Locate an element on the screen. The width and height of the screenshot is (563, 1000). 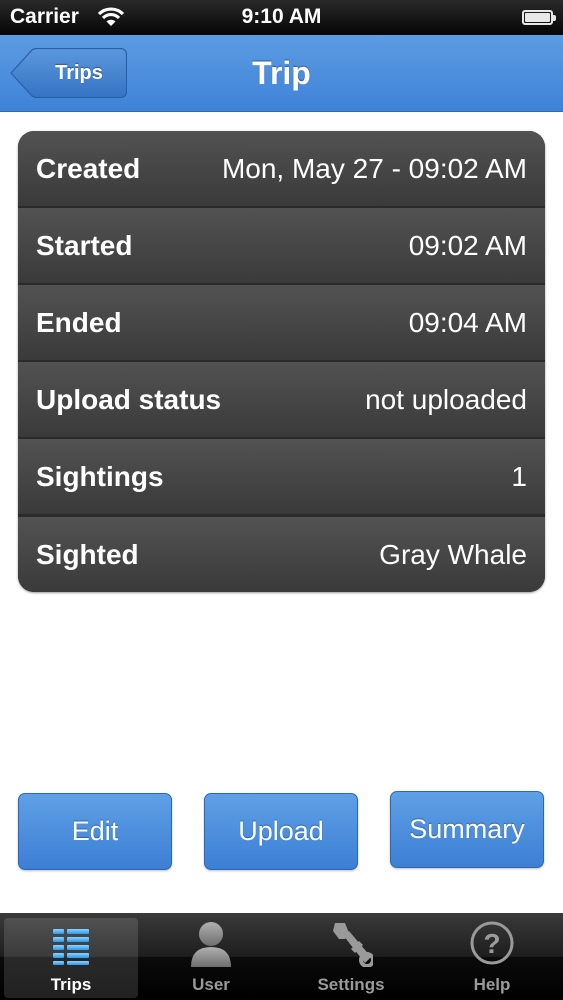
list-icon is located at coordinates (71, 943).